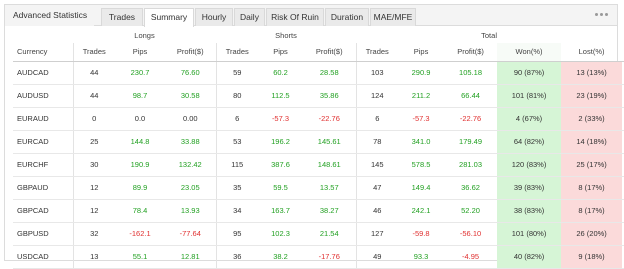 This screenshot has height=269, width=624. What do you see at coordinates (393, 17) in the screenshot?
I see `tab-mae-mfe: MAE/MFE` at bounding box center [393, 17].